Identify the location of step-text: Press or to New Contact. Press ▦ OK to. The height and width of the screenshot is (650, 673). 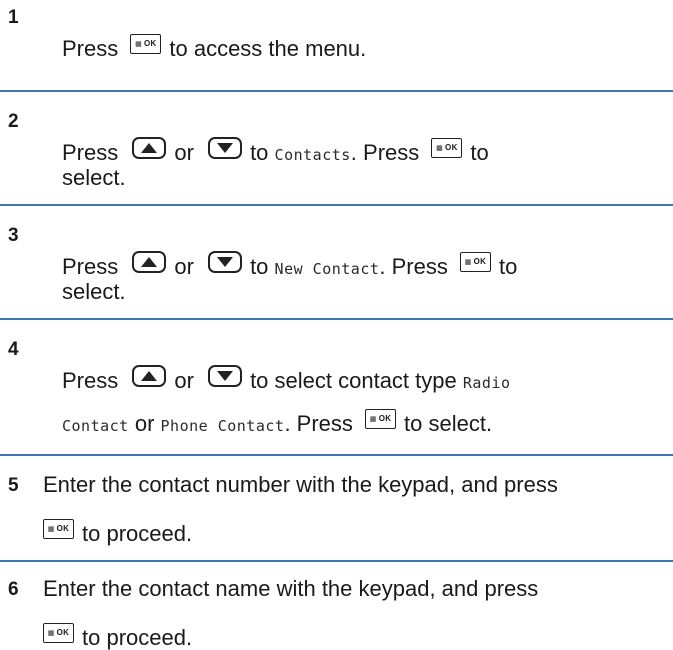
(289, 265).